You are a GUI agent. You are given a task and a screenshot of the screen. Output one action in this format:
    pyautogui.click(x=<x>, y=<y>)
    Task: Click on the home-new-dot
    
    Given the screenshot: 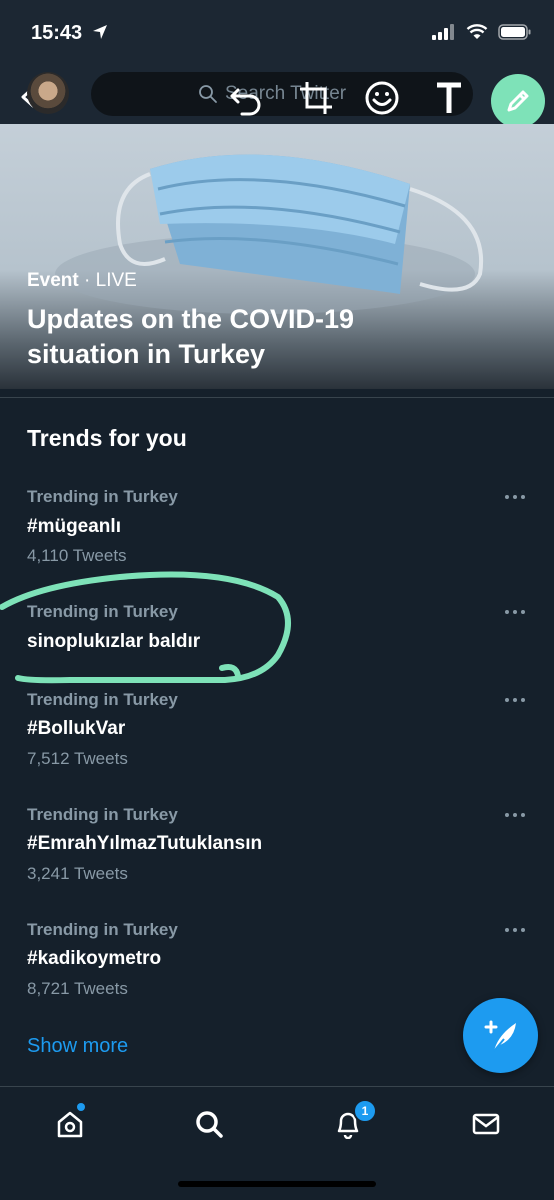 What is the action you would take?
    pyautogui.click(x=81, y=1107)
    